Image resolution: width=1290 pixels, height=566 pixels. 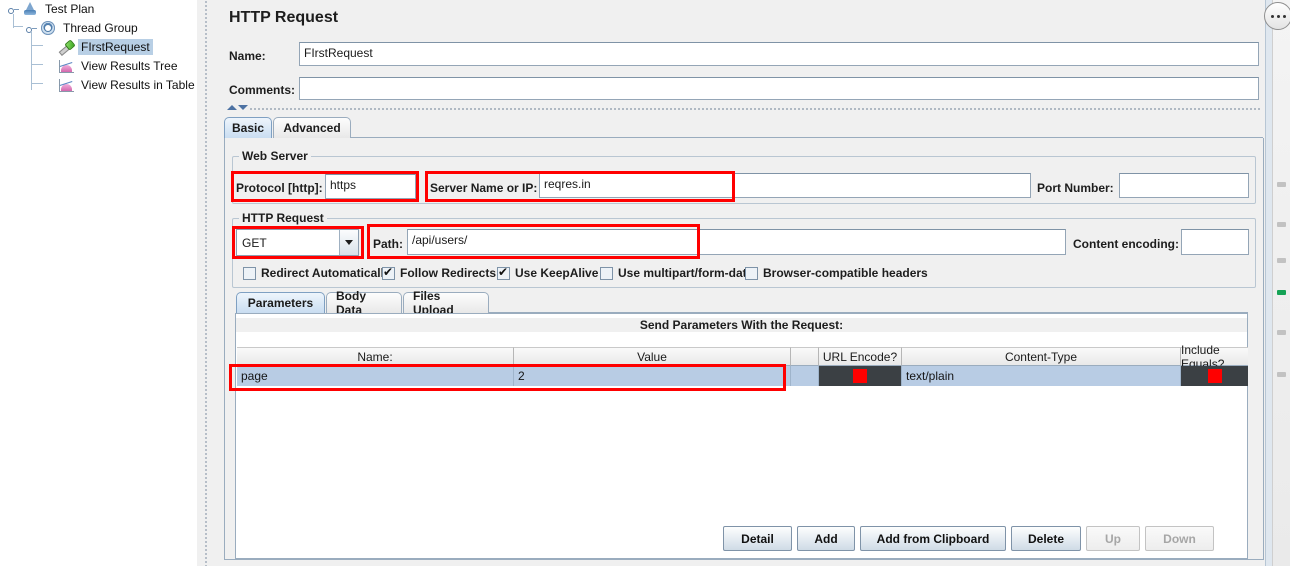 What do you see at coordinates (930, 376) in the screenshot?
I see `cell-text: text/plain` at bounding box center [930, 376].